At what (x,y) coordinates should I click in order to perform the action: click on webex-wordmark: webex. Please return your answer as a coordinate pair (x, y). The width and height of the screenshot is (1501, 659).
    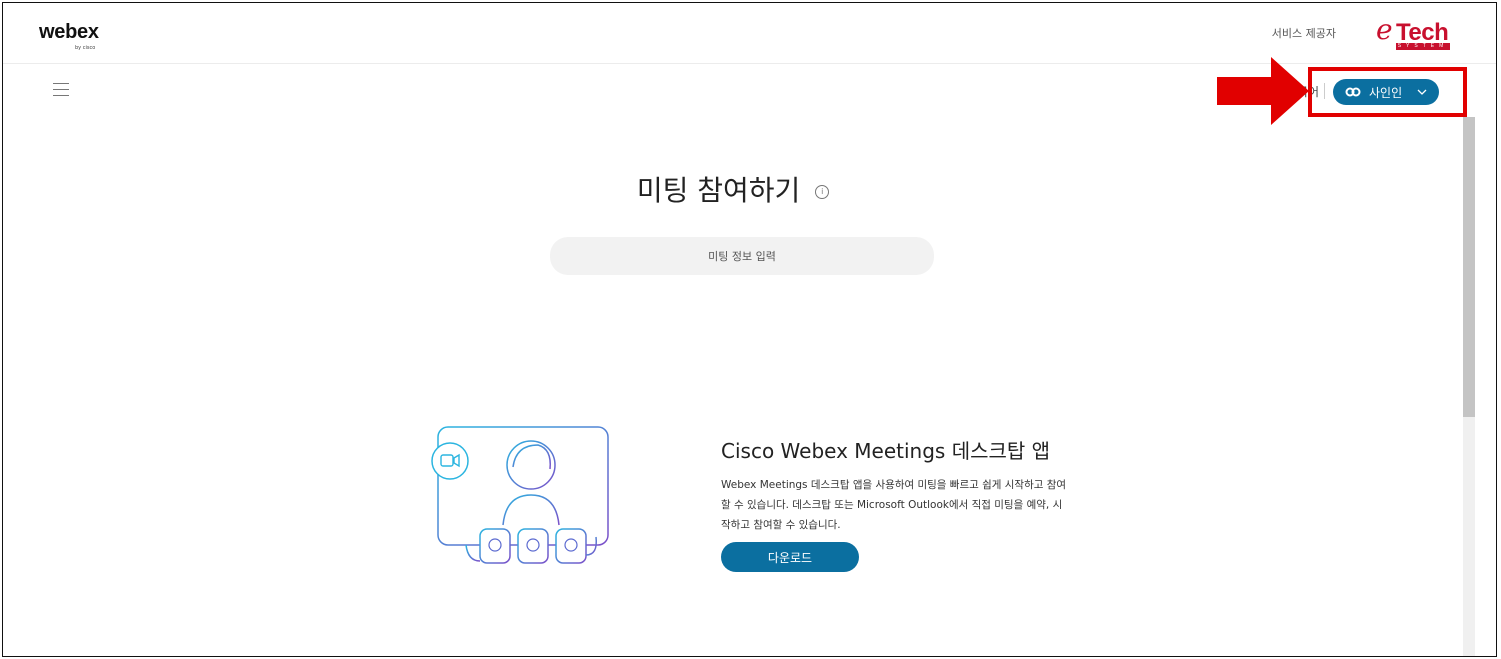
    Looking at the image, I should click on (69, 32).